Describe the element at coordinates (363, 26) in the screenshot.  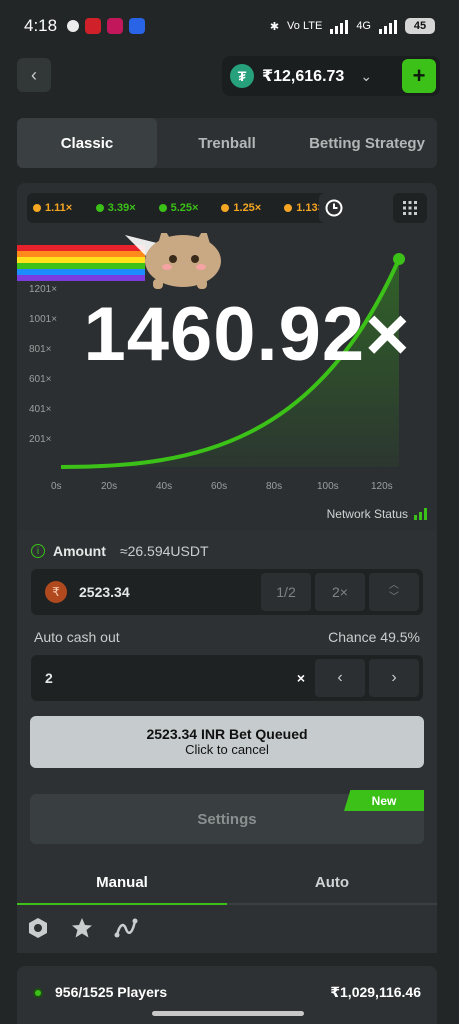
I see `network-label: 4G` at that location.